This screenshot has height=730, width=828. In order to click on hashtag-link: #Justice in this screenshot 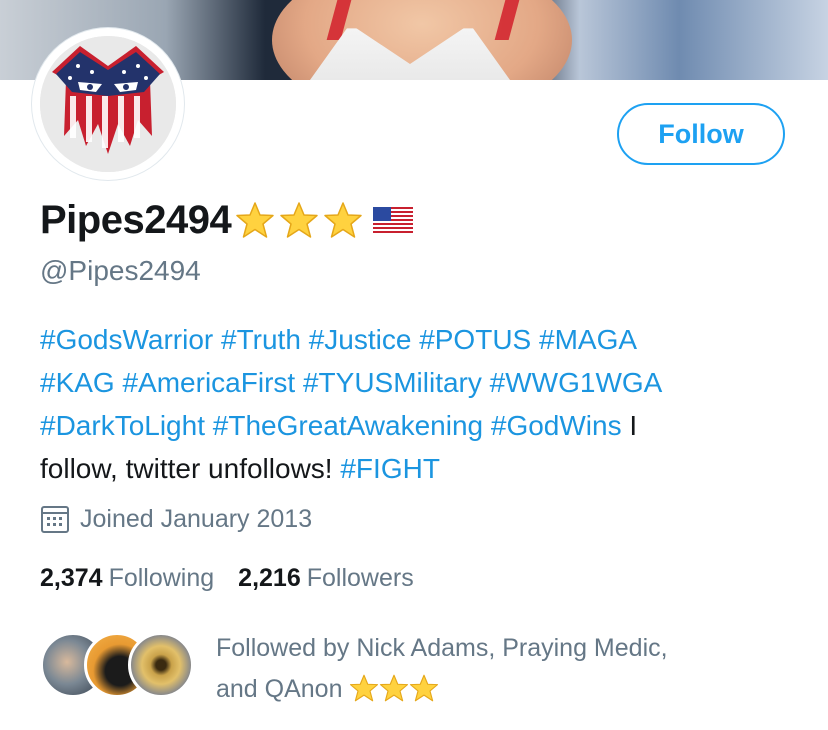, I will do `click(360, 339)`.